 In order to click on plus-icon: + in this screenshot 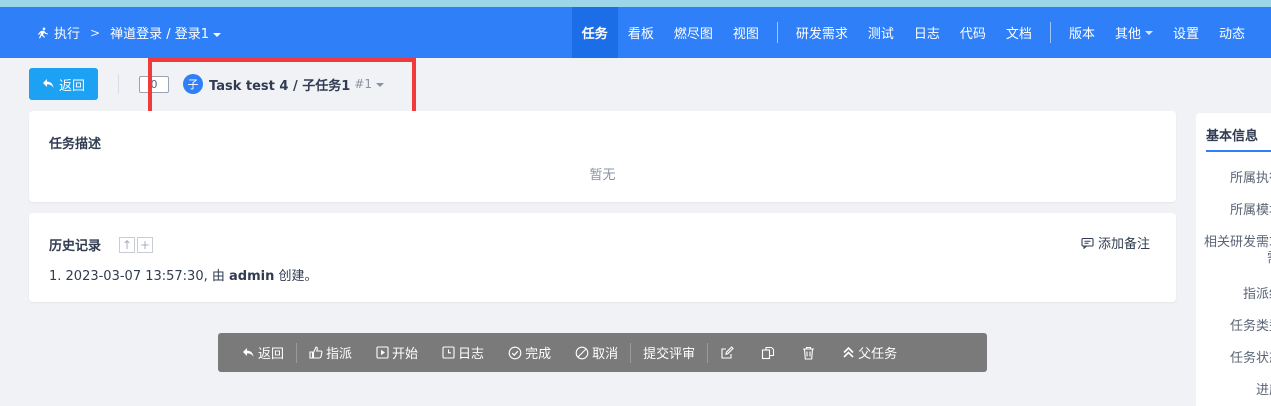, I will do `click(145, 245)`.